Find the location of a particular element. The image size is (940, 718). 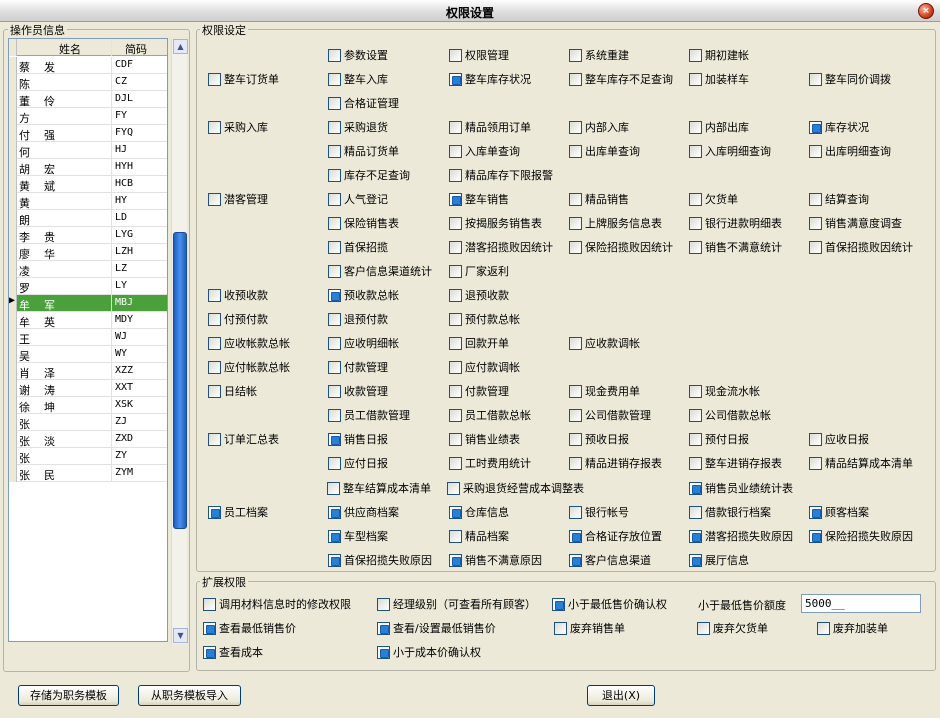

exit-button: 退出(X) is located at coordinates (621, 695).